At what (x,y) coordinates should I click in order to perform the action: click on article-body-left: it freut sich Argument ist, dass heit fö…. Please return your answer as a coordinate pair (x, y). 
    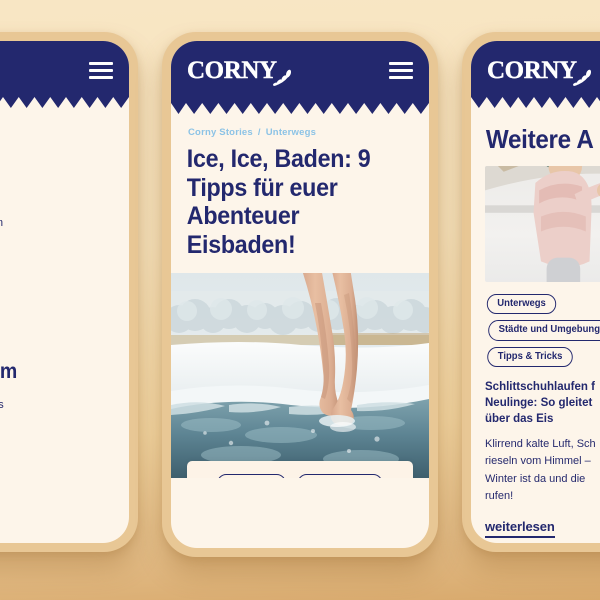
    Looking at the image, I should click on (64, 306).